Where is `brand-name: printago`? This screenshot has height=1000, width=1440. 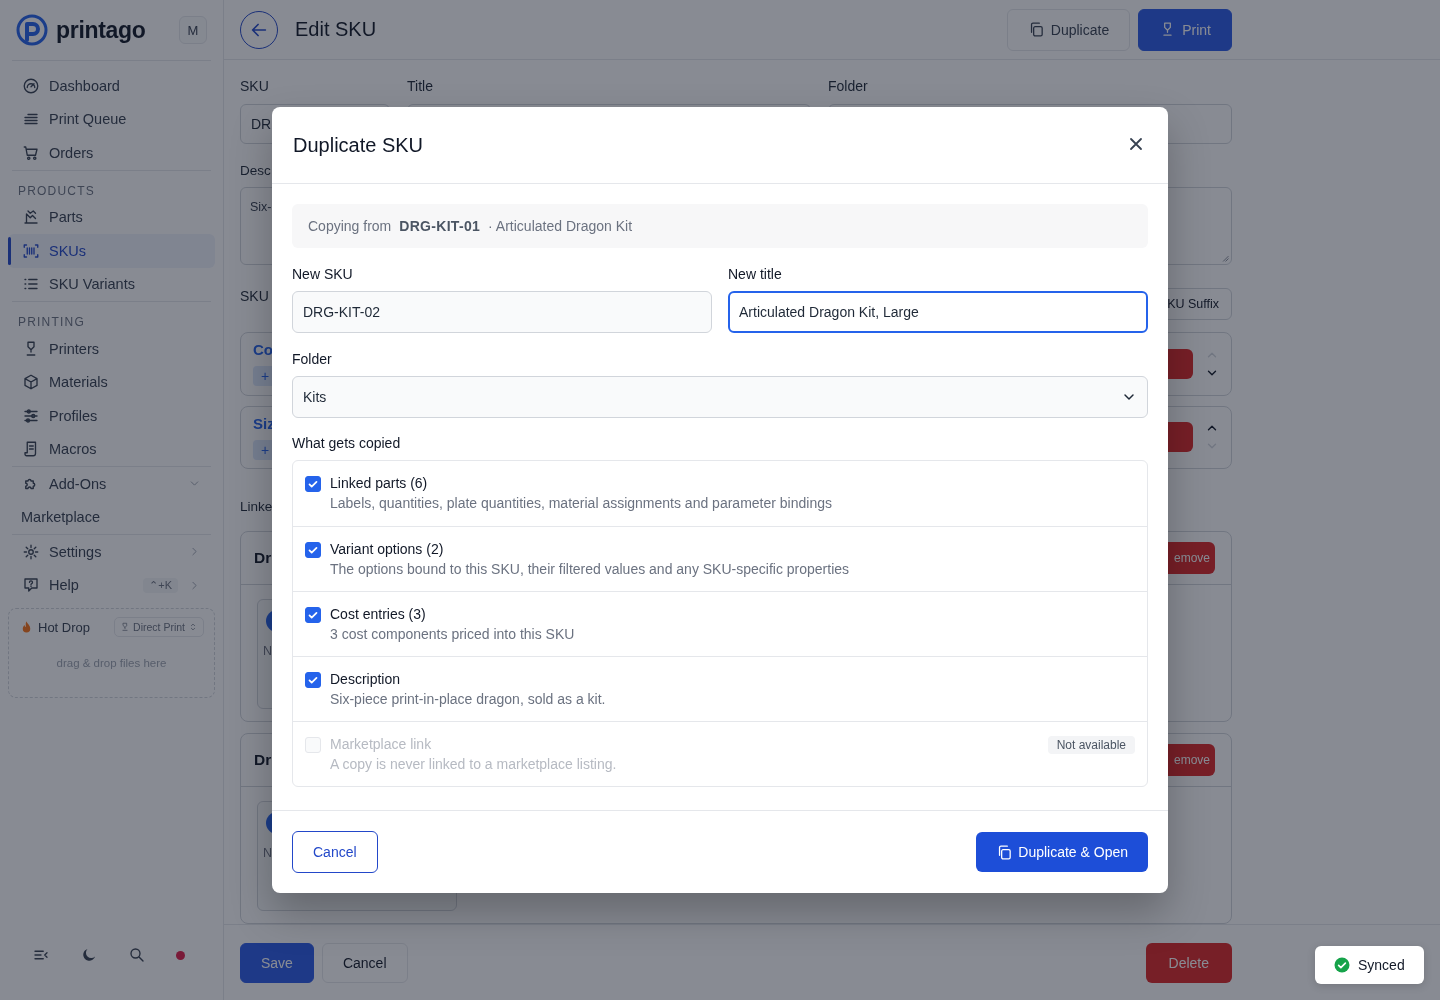
brand-name: printago is located at coordinates (101, 30).